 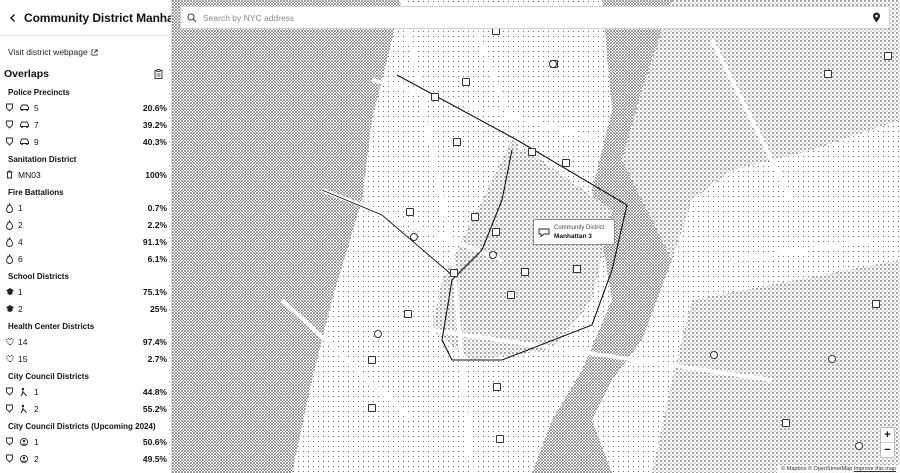 I want to click on police-car-icon, so click(x=24, y=124).